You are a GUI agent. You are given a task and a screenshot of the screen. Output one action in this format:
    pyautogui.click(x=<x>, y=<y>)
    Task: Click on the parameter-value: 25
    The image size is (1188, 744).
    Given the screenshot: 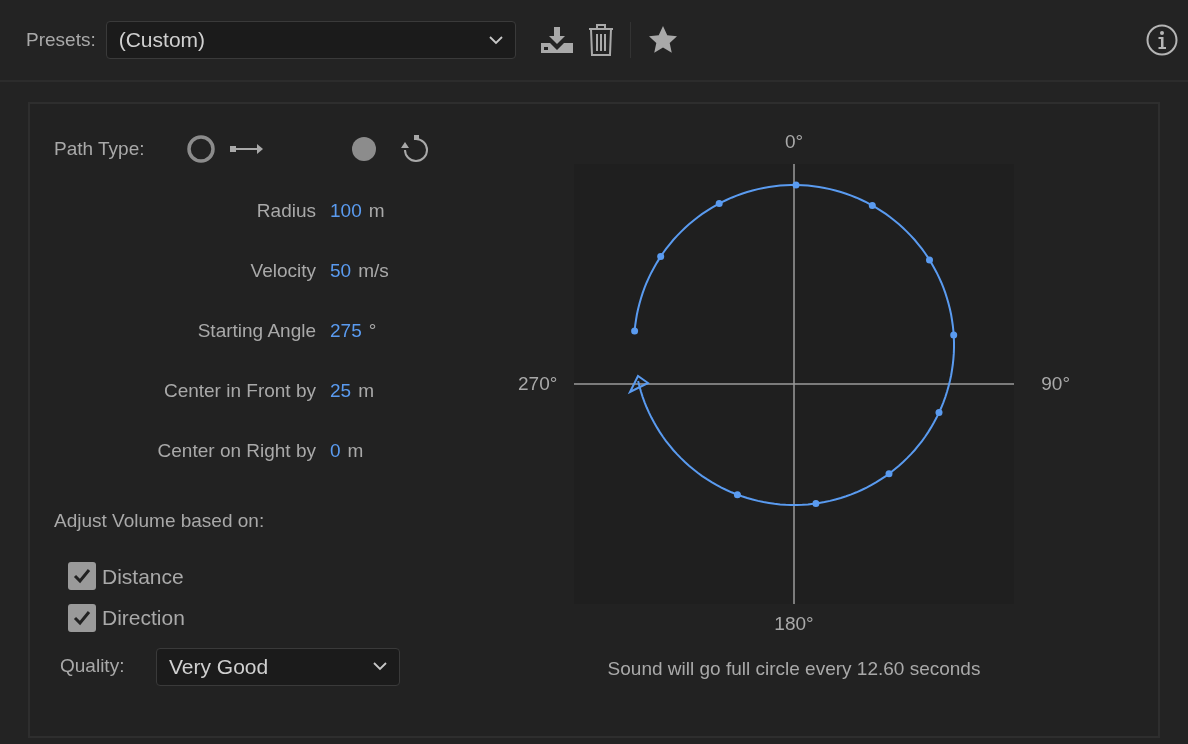 What is the action you would take?
    pyautogui.click(x=341, y=391)
    